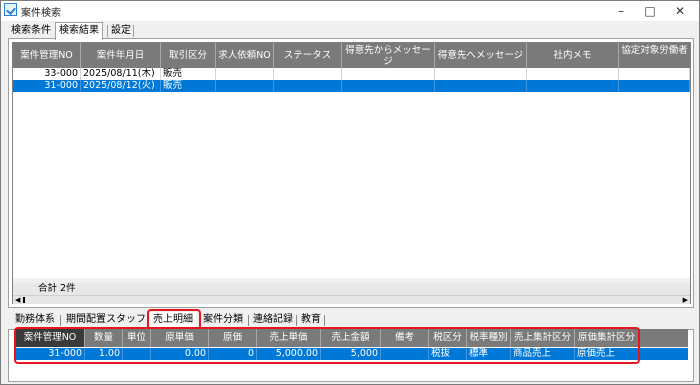 The width and height of the screenshot is (700, 385). What do you see at coordinates (121, 86) in the screenshot?
I see `cell-case-date: 2025/08/12(火)` at bounding box center [121, 86].